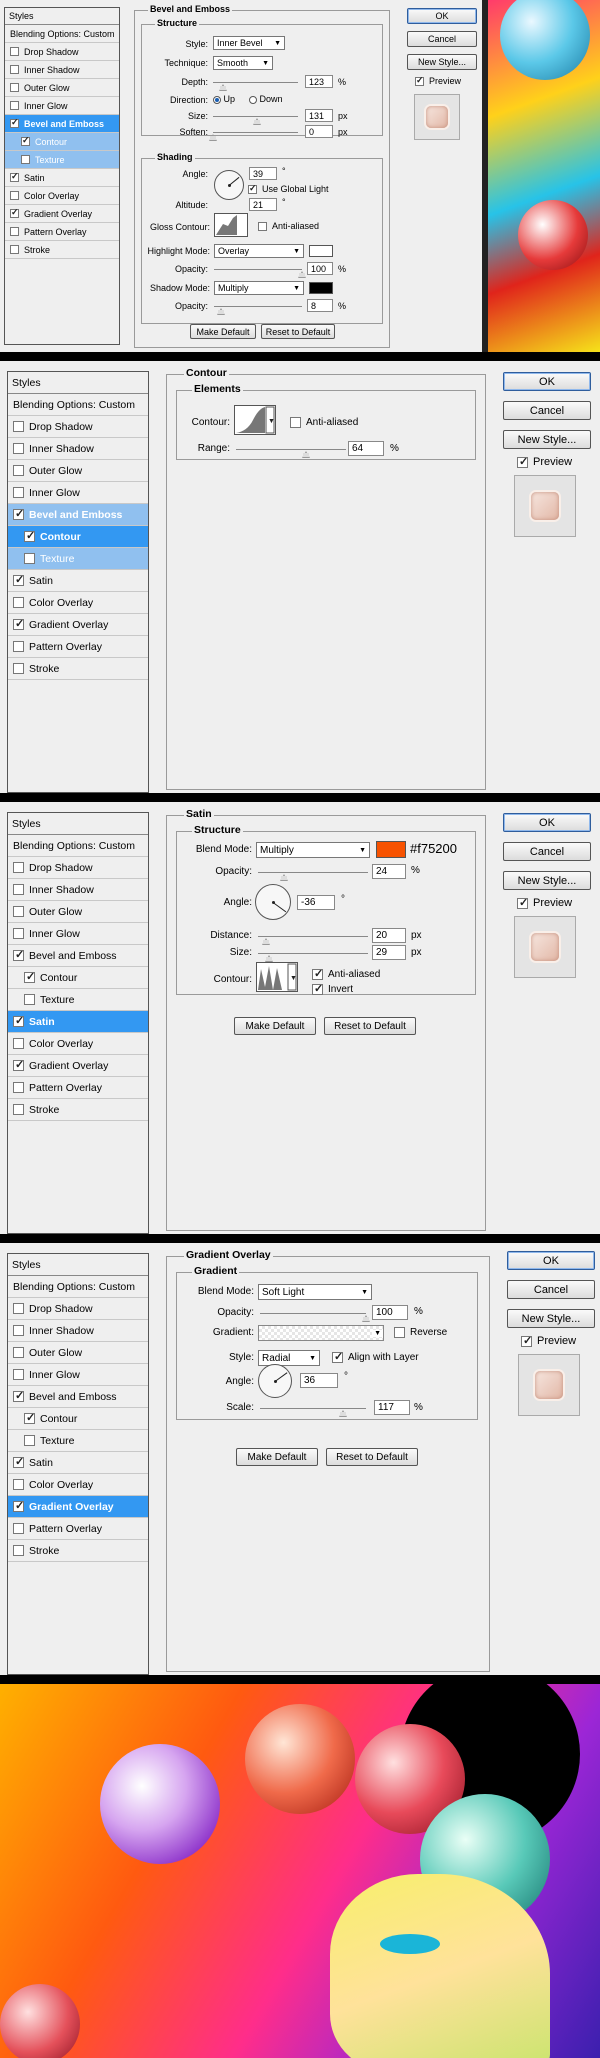 This screenshot has height=2058, width=600. What do you see at coordinates (320, 268) in the screenshot?
I see `highlight-opacity-field: 100` at bounding box center [320, 268].